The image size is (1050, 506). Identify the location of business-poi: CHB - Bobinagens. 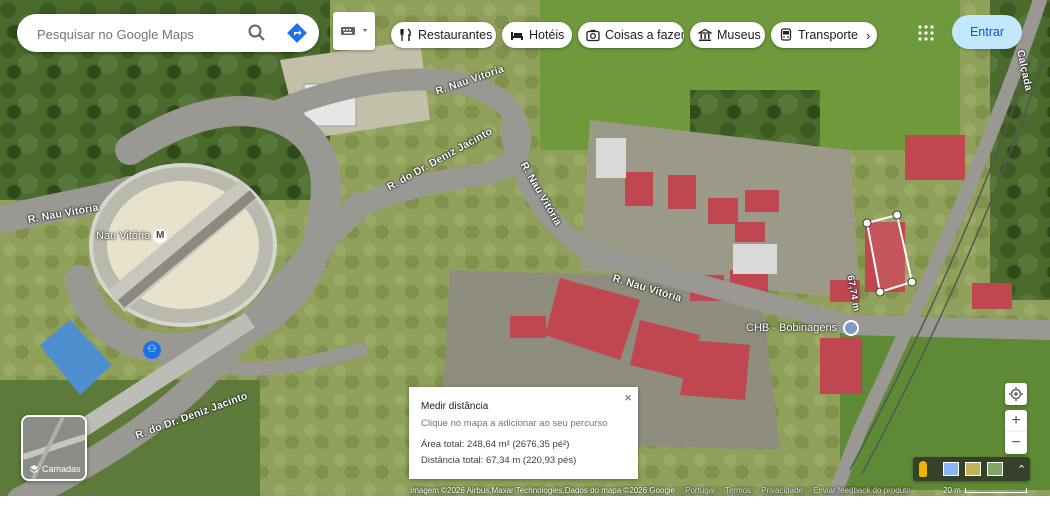
(803, 328).